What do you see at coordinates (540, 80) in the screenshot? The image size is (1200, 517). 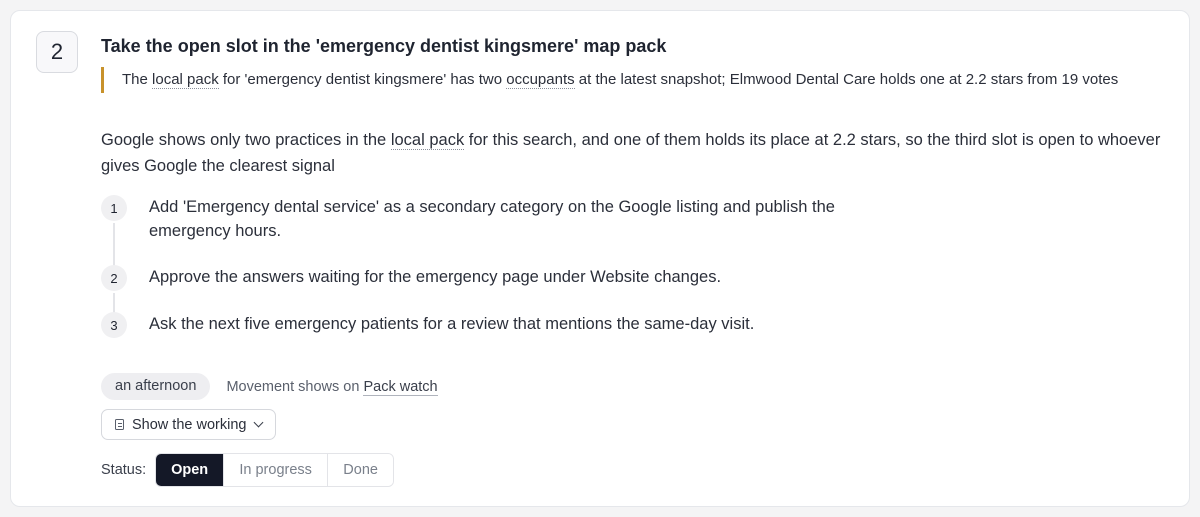 I see `term-occupants: occupants` at bounding box center [540, 80].